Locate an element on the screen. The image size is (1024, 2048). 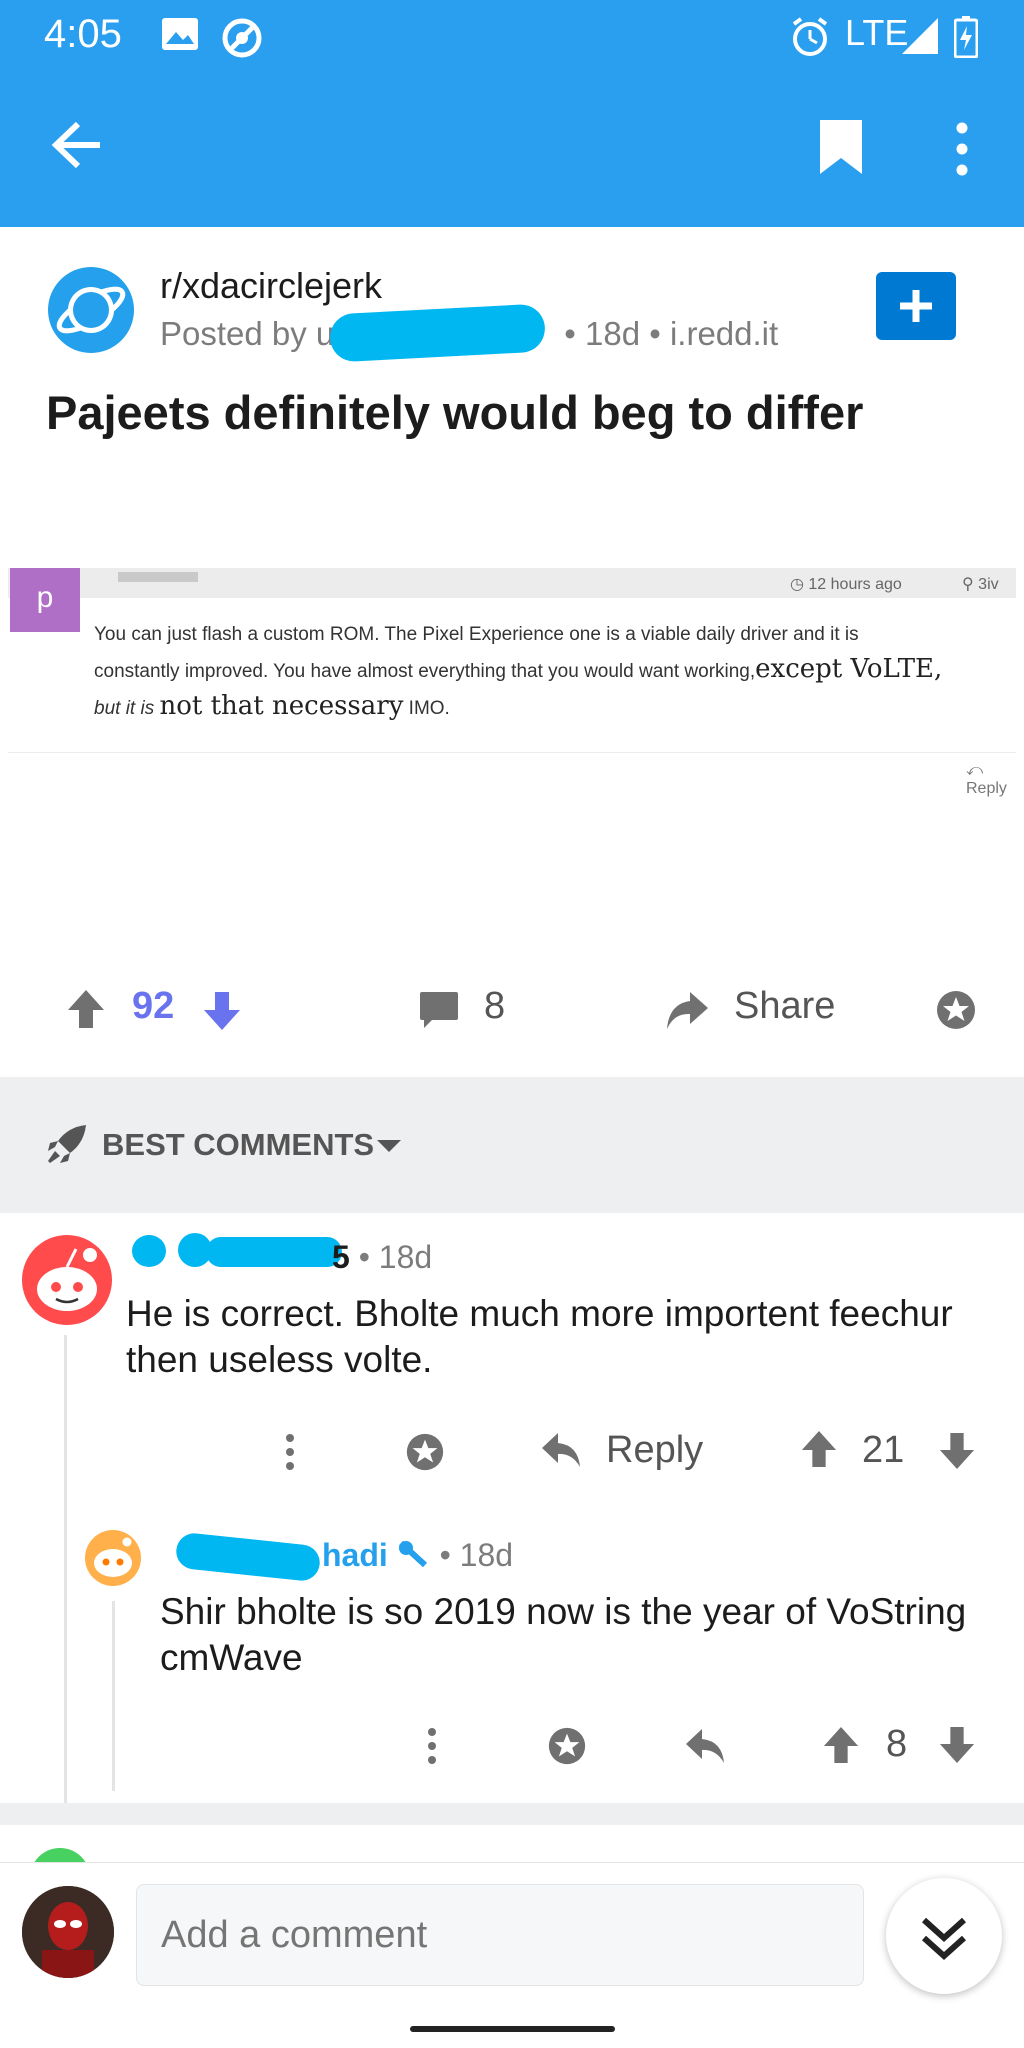
battery-icon is located at coordinates (966, 39).